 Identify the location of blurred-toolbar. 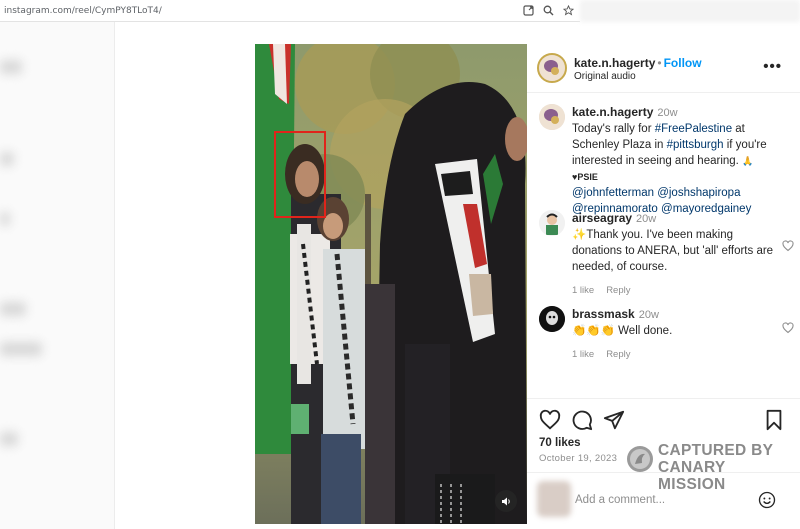
(690, 11).